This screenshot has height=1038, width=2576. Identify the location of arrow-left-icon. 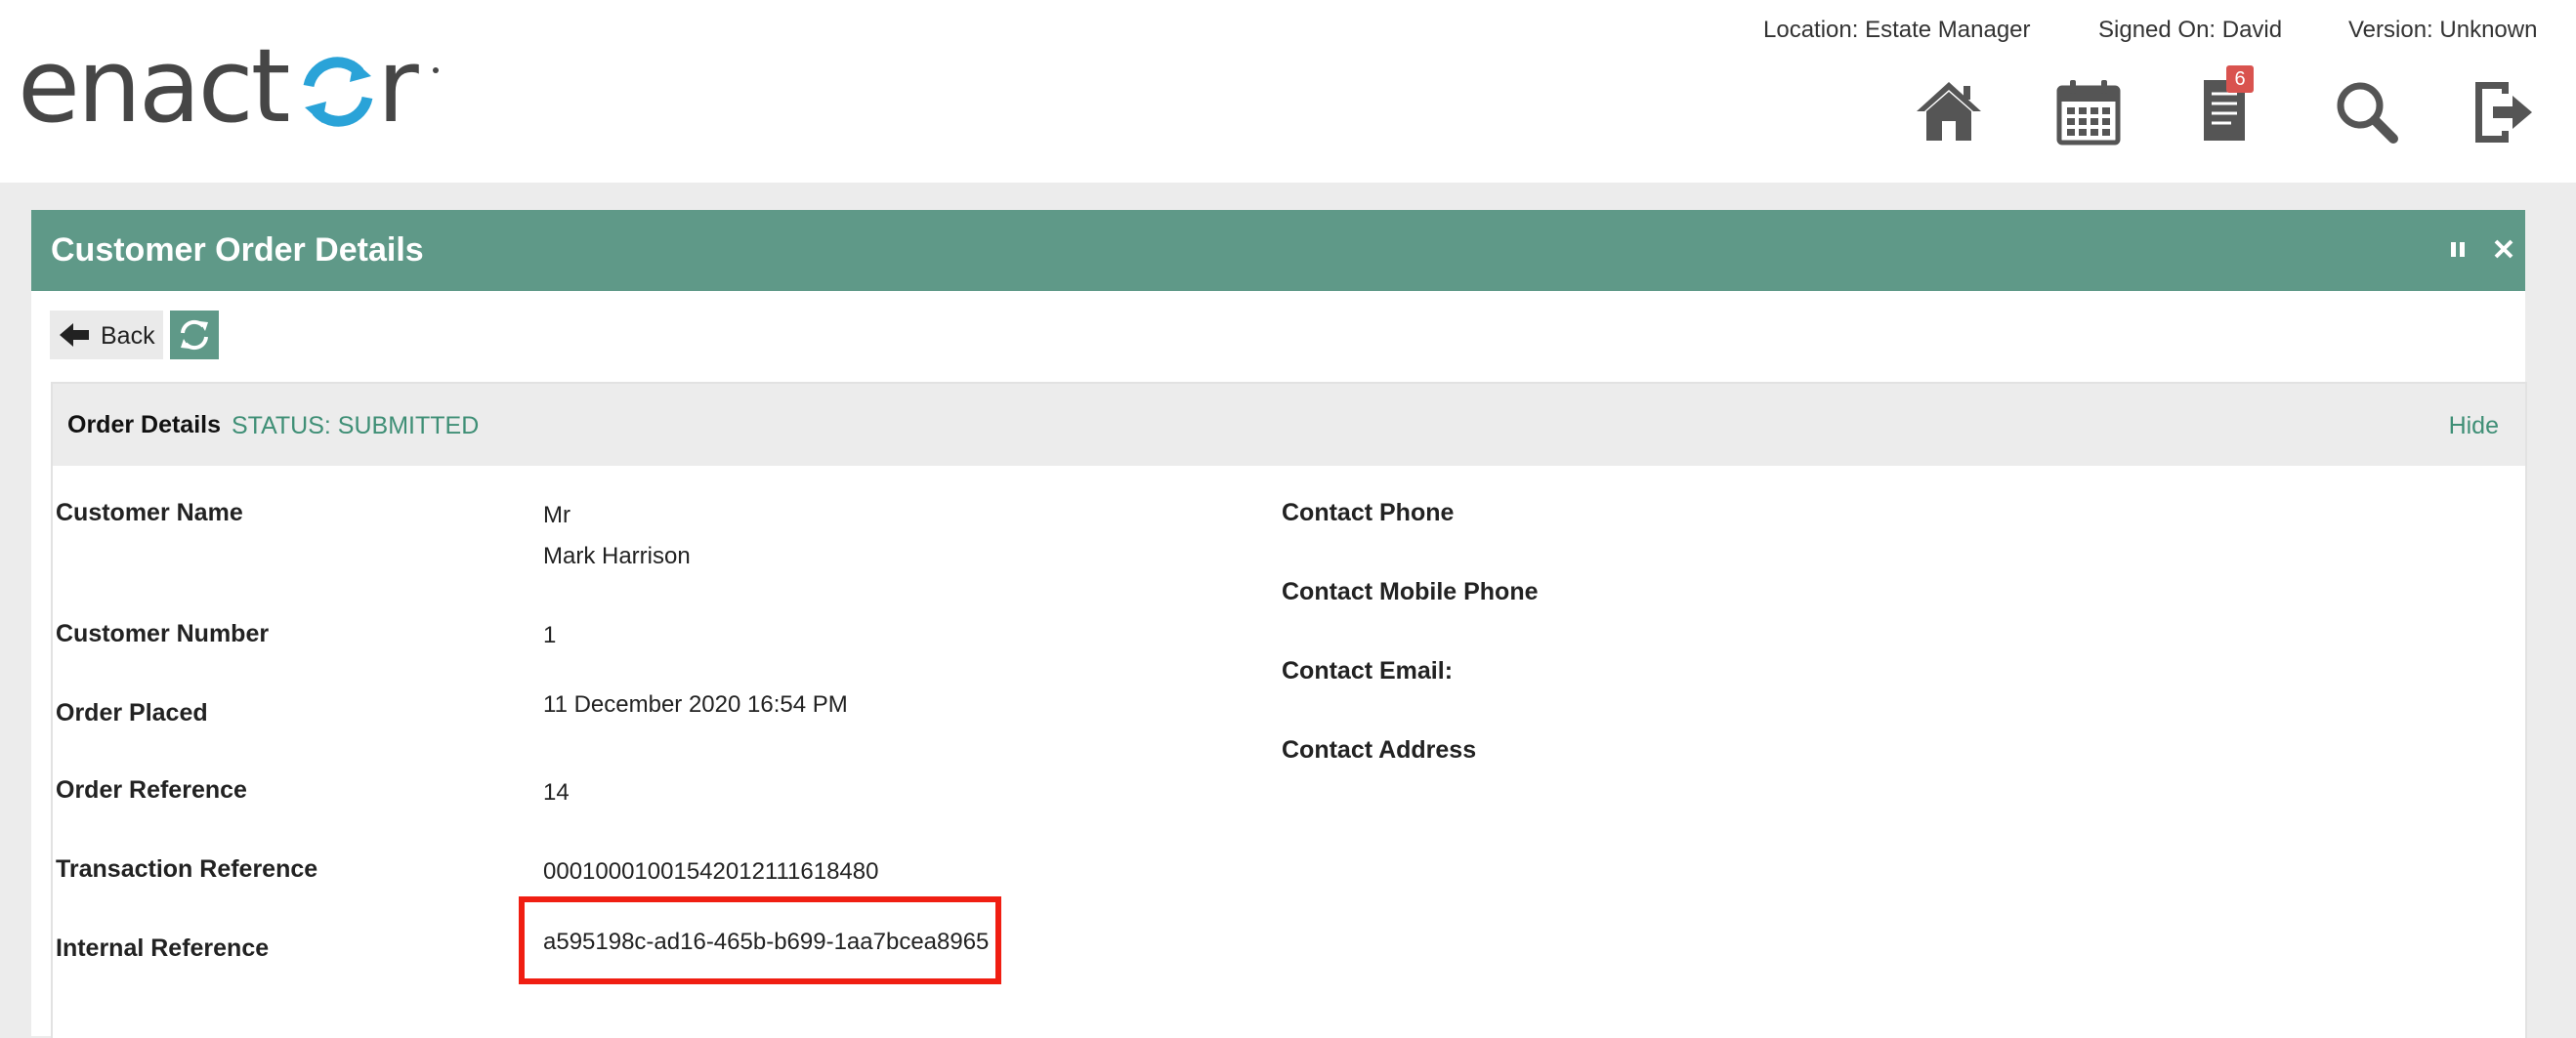
(74, 335).